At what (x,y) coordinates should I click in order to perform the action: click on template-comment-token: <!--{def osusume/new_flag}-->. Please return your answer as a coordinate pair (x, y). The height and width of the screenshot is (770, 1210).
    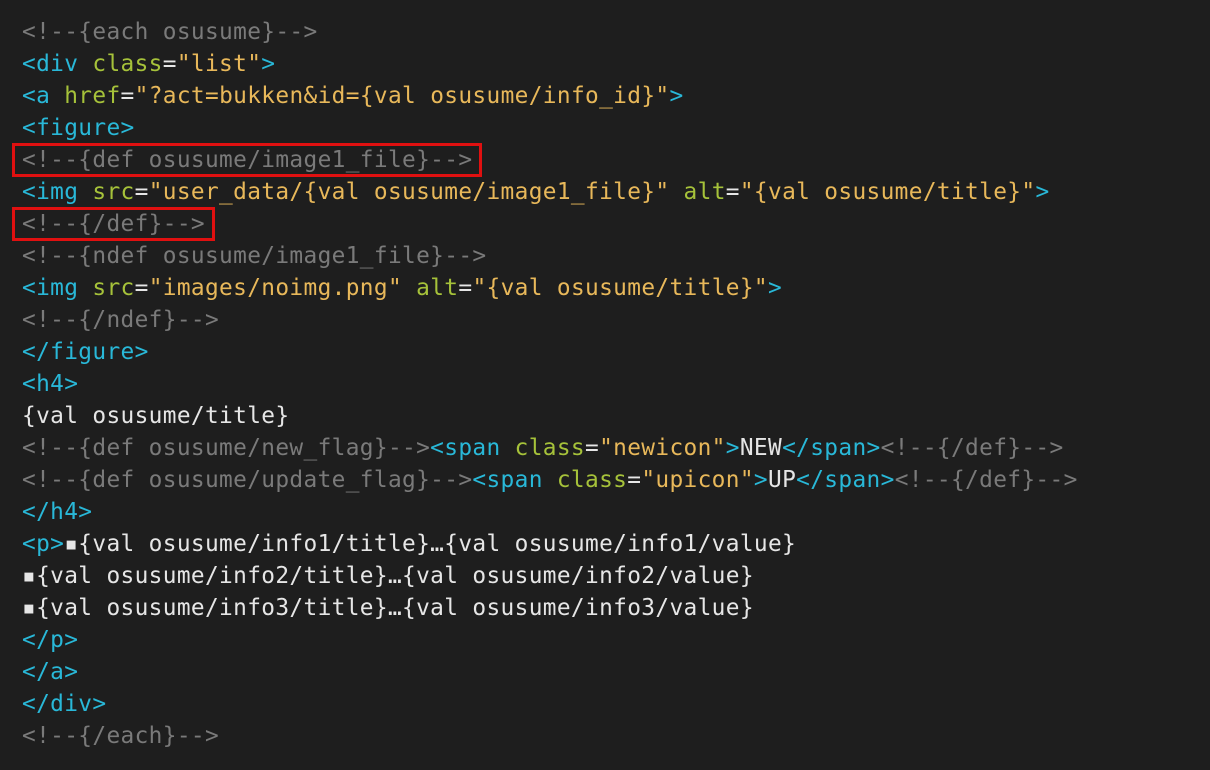
    Looking at the image, I should click on (226, 448).